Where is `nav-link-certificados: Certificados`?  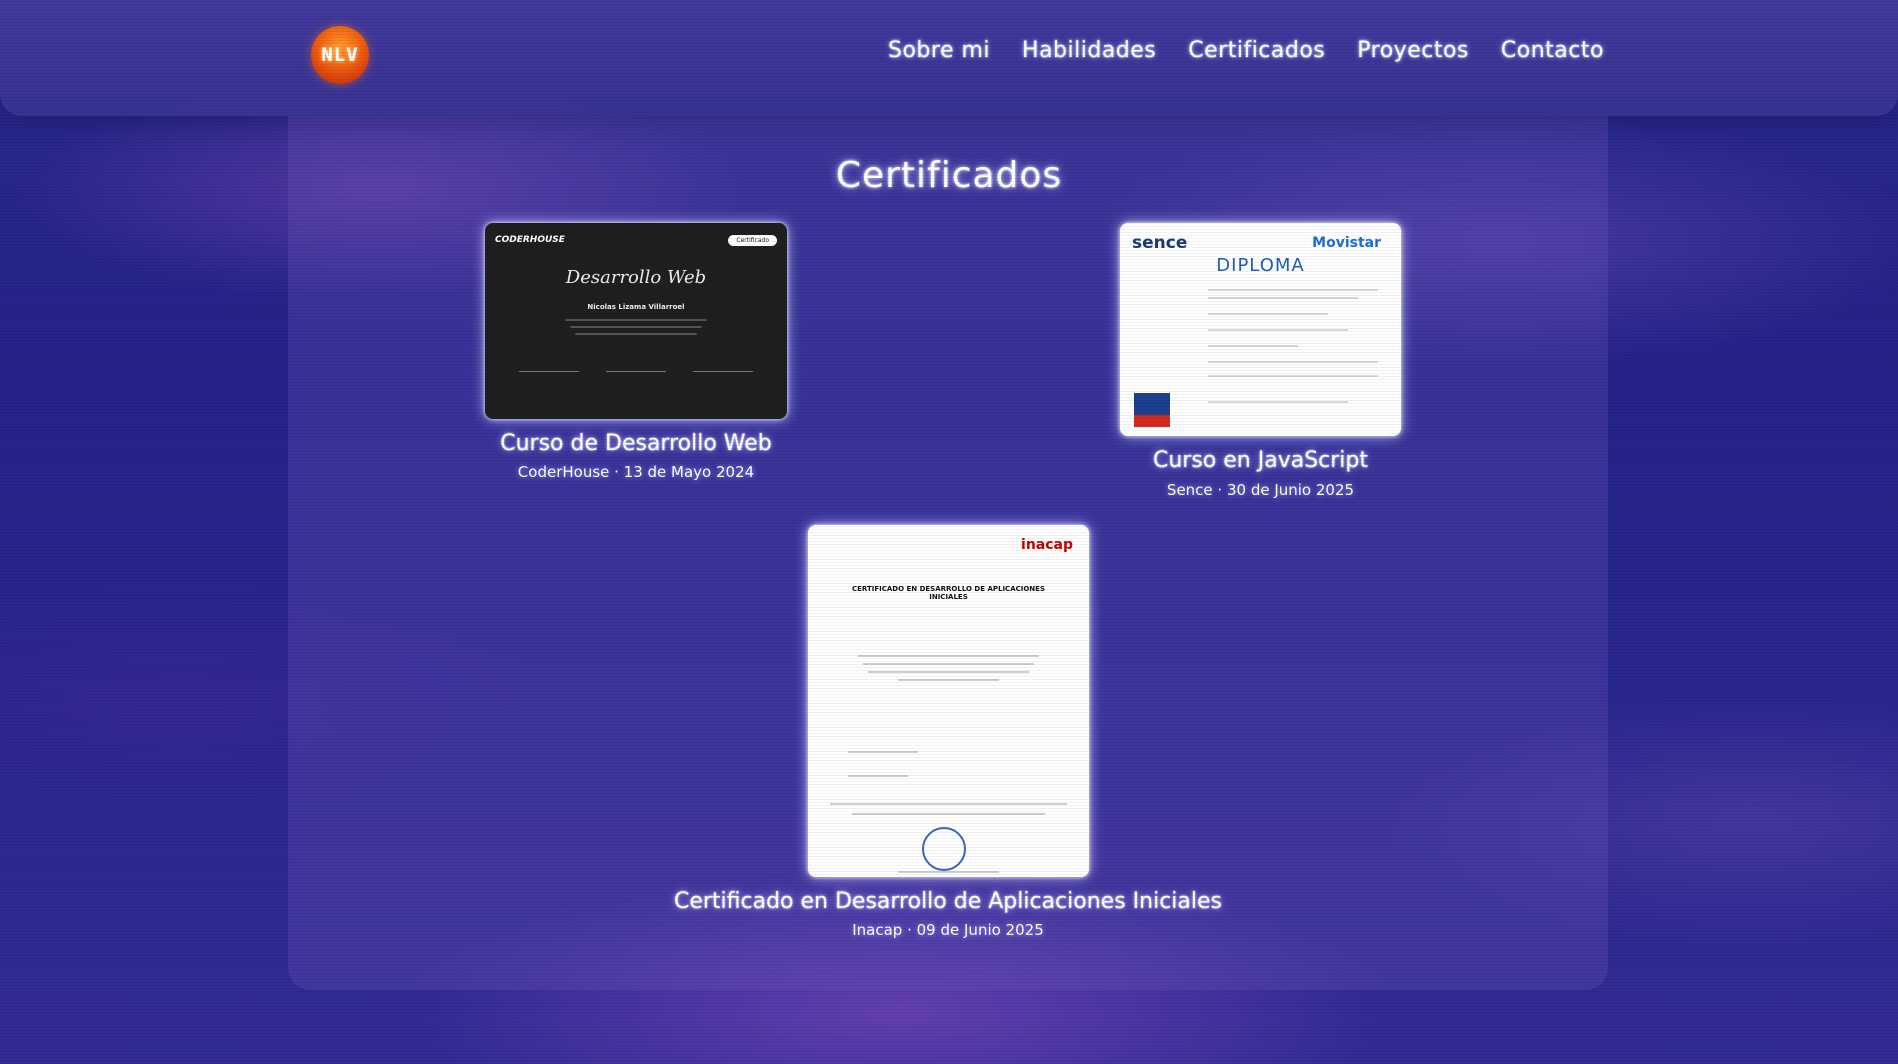 nav-link-certificados: Certificados is located at coordinates (1256, 55).